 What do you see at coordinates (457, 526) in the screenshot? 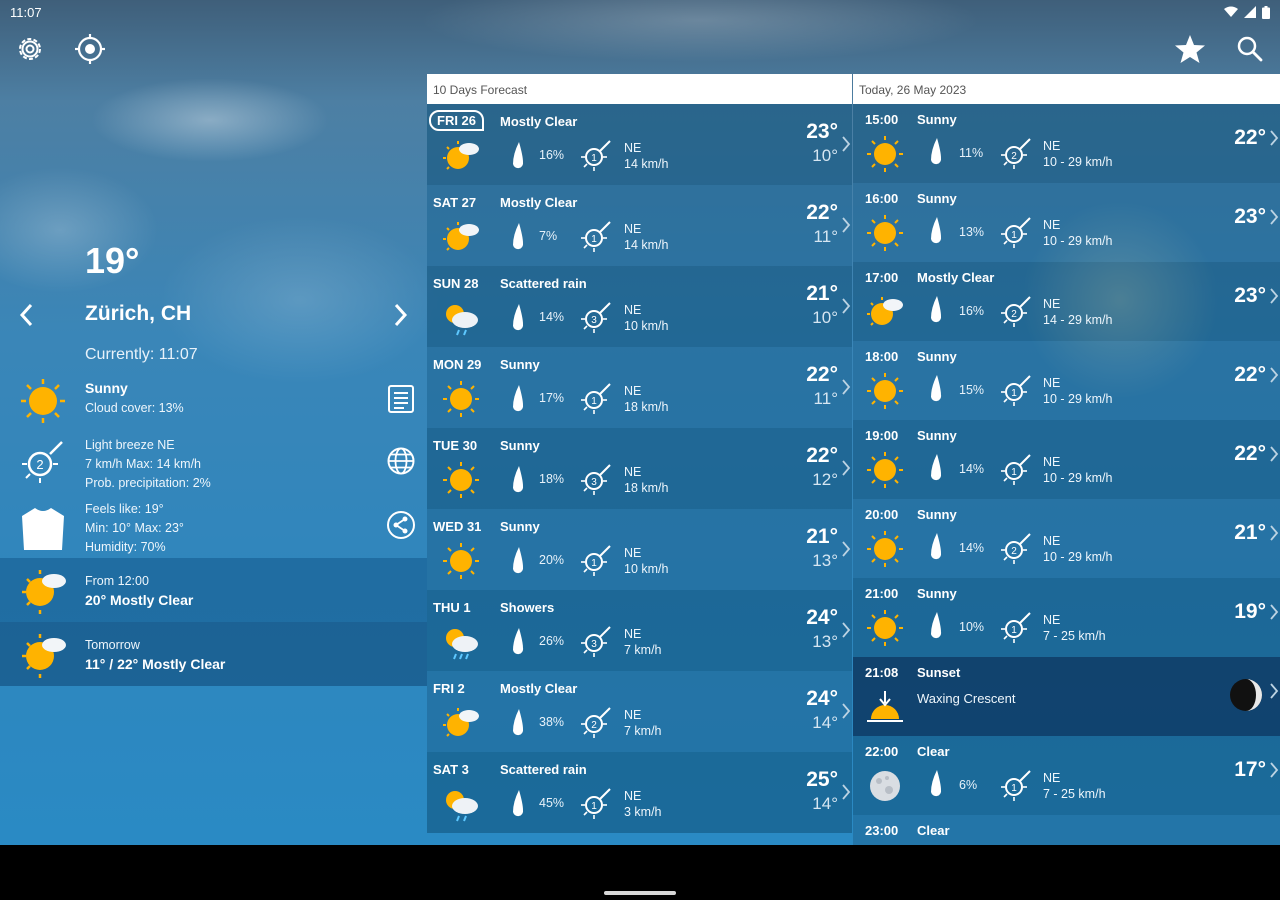
I see `day-label: WED 31` at bounding box center [457, 526].